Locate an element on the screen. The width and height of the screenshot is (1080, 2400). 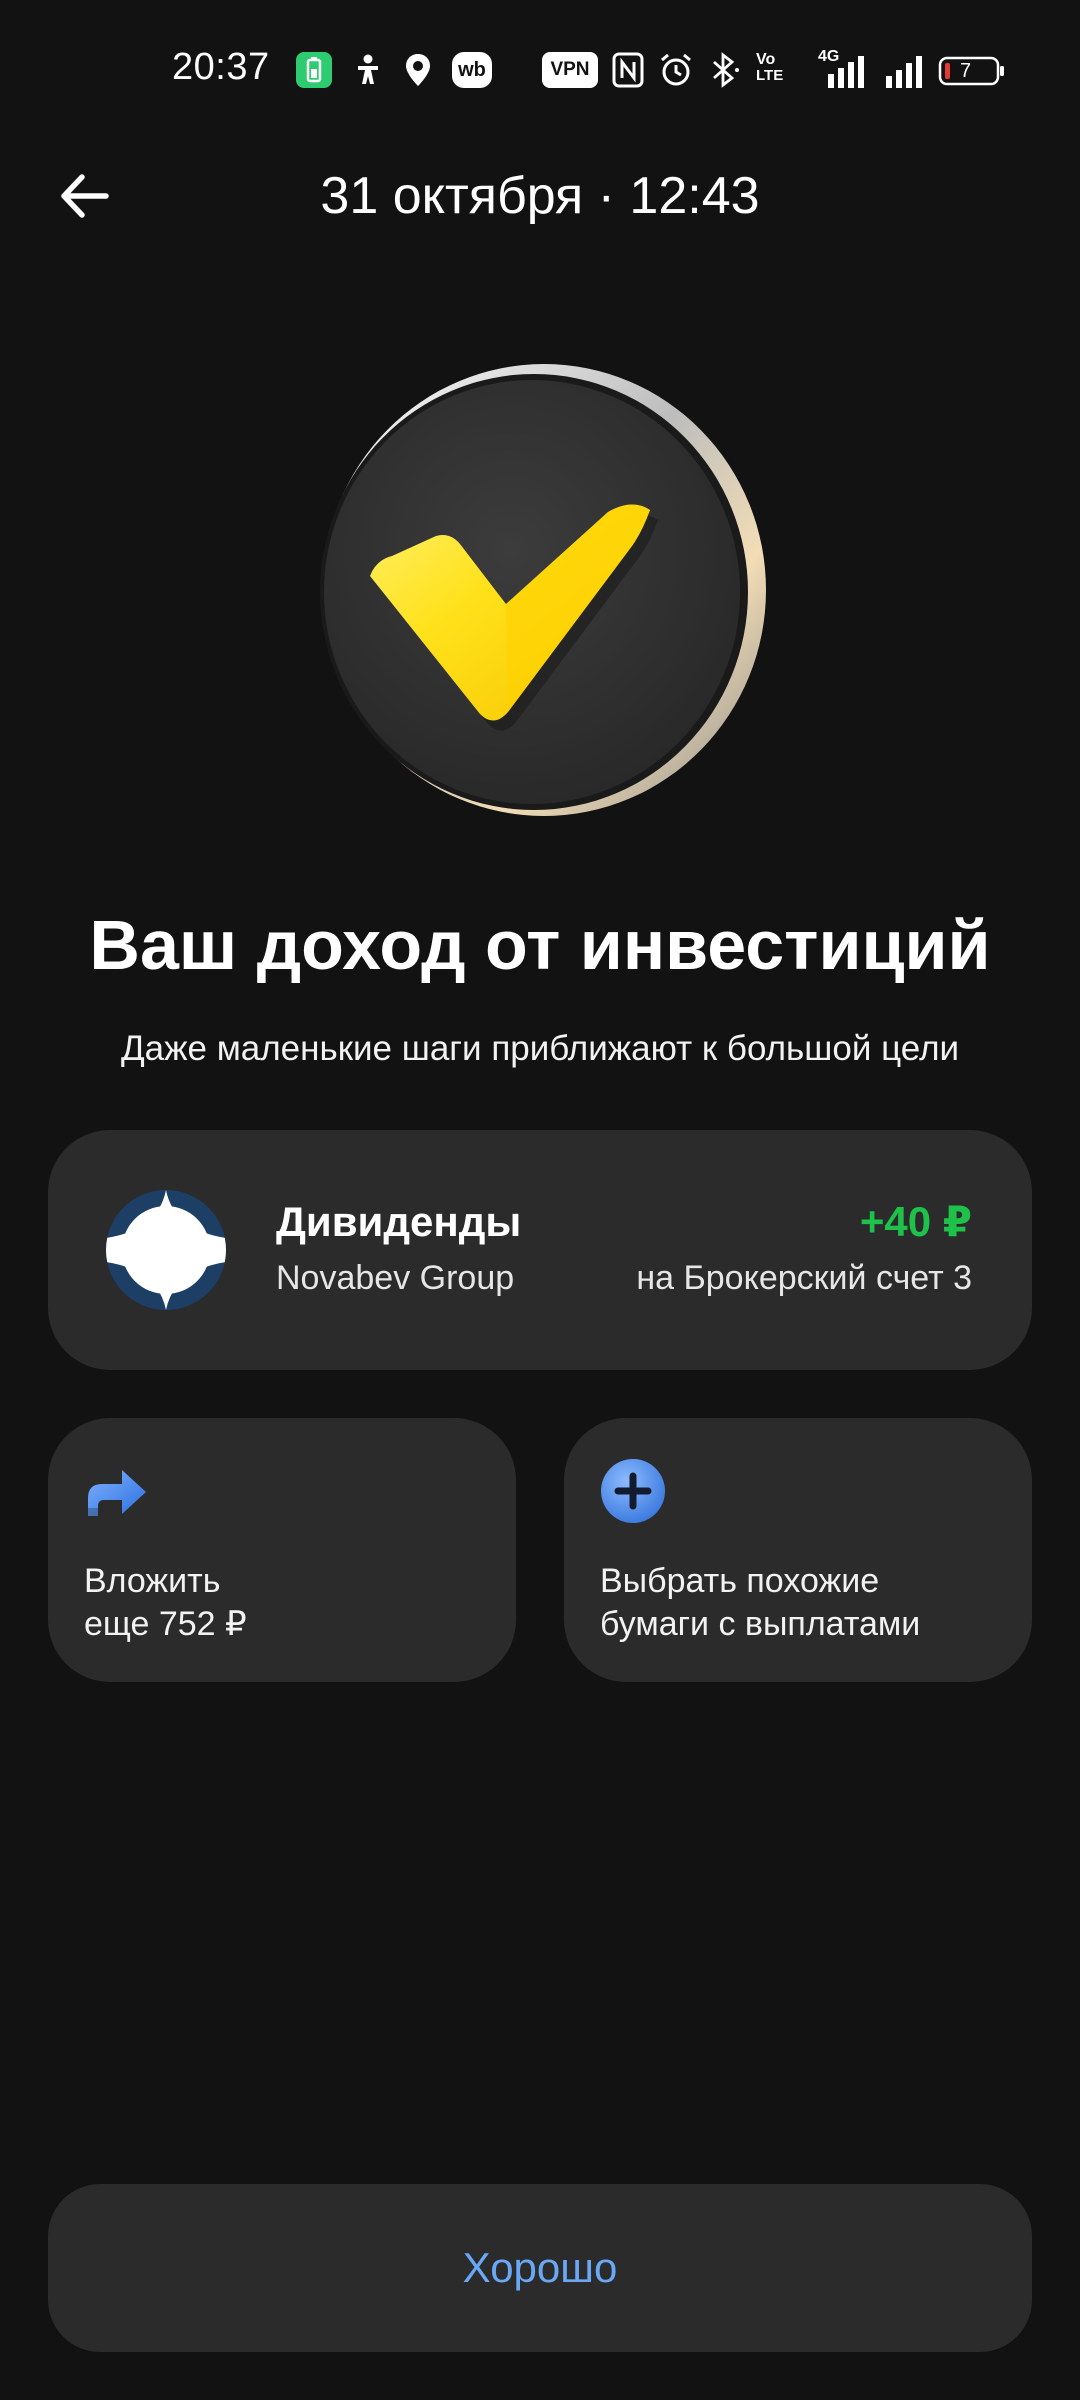
volte-label-top: Vo is located at coordinates (766, 59).